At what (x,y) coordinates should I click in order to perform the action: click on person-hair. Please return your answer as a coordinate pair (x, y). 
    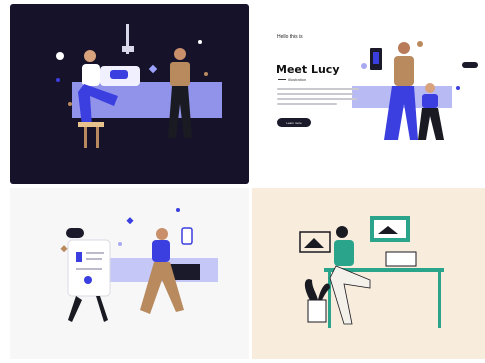
    Looking at the image, I should click on (342, 232).